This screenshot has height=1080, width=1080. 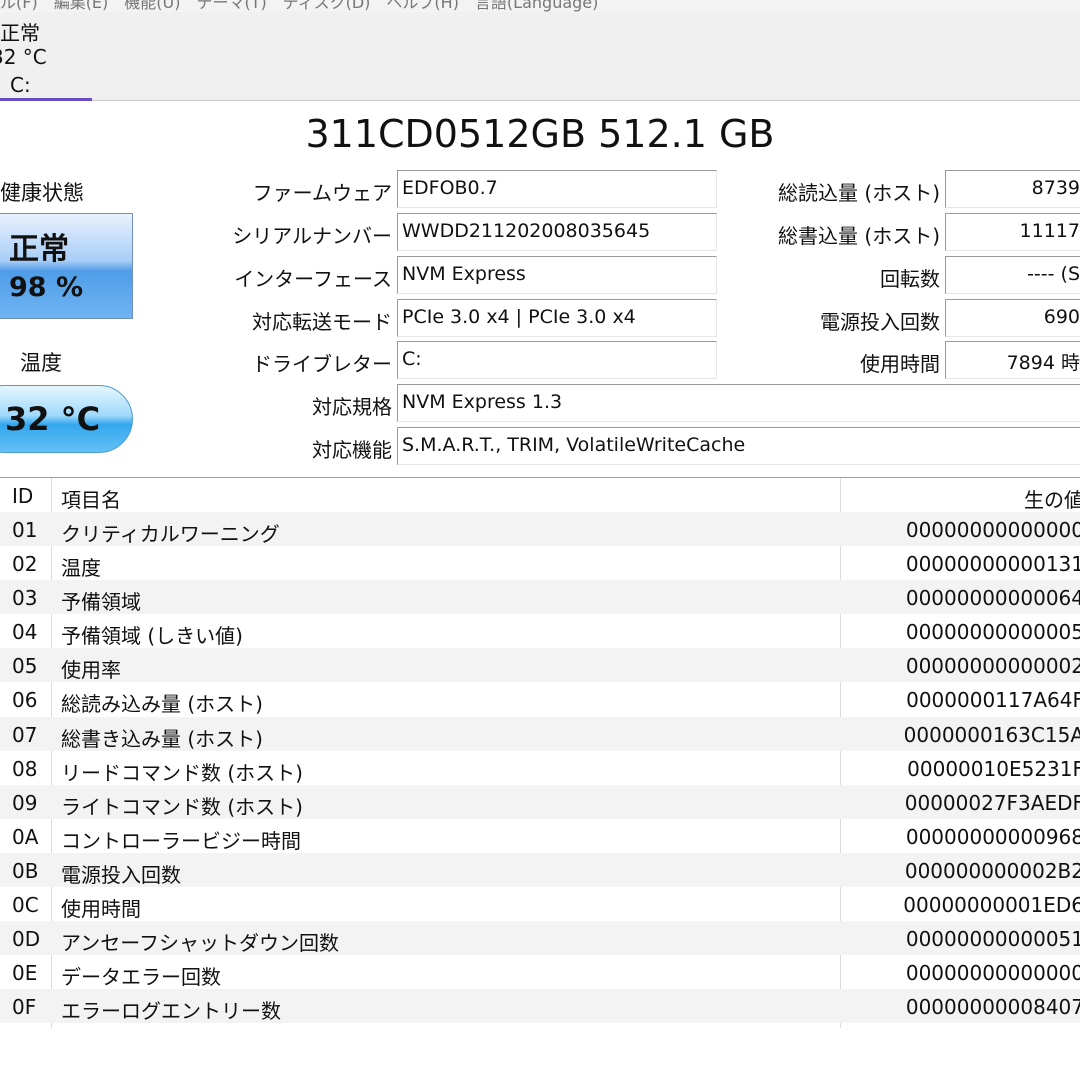 I want to click on row-id: 02, so click(x=25, y=564).